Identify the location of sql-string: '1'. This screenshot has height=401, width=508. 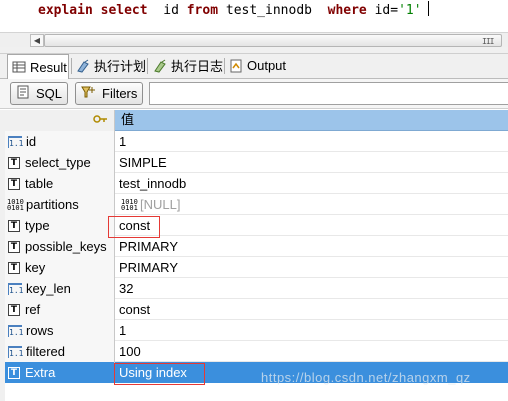
(410, 10).